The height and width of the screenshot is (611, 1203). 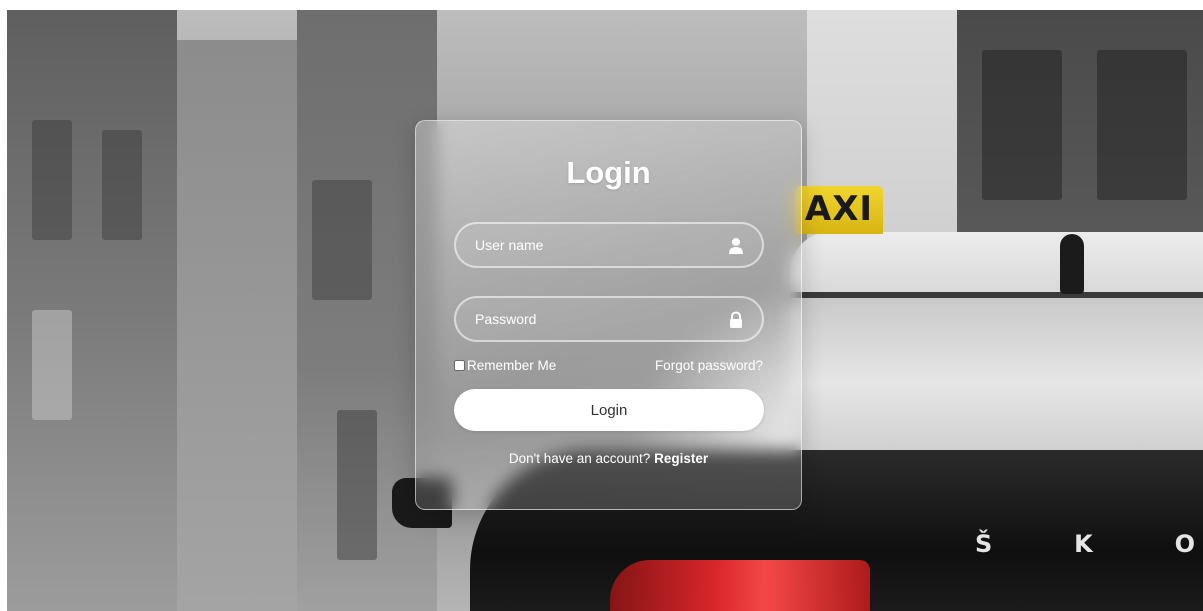 I want to click on username-input, so click(x=609, y=245).